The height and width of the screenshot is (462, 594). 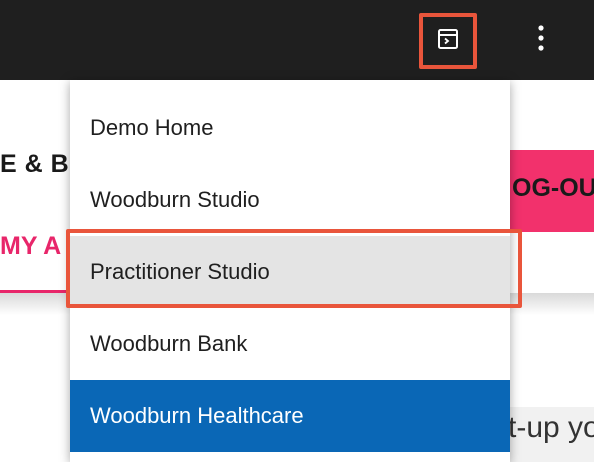 What do you see at coordinates (551, 427) in the screenshot?
I see `background-text-partial: t-up yo` at bounding box center [551, 427].